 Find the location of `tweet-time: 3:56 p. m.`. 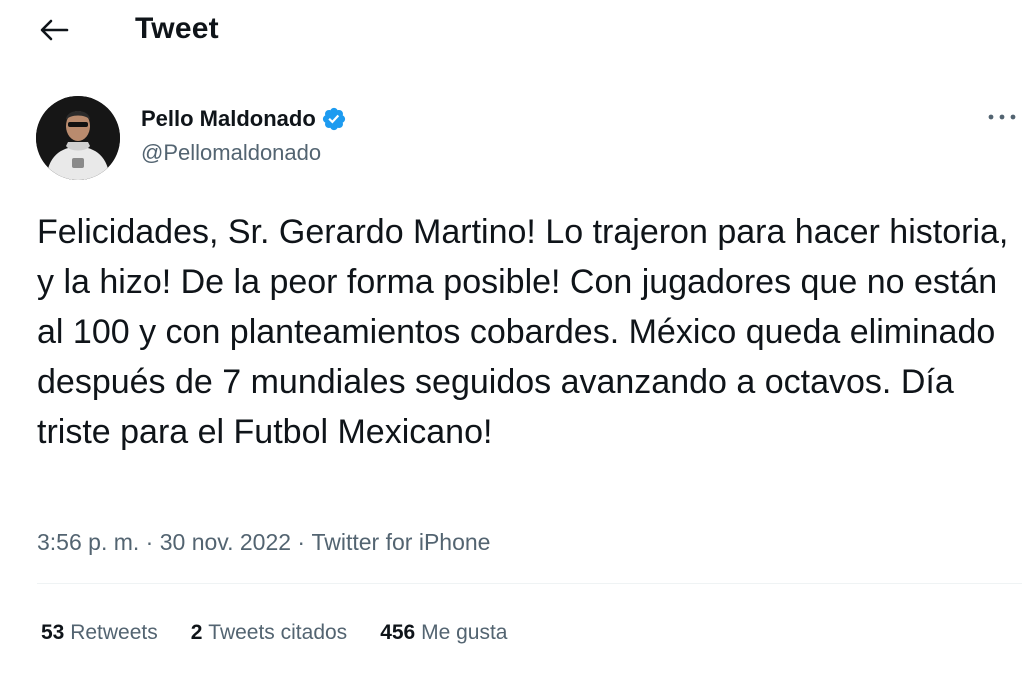

tweet-time: 3:56 p. m. is located at coordinates (88, 542).